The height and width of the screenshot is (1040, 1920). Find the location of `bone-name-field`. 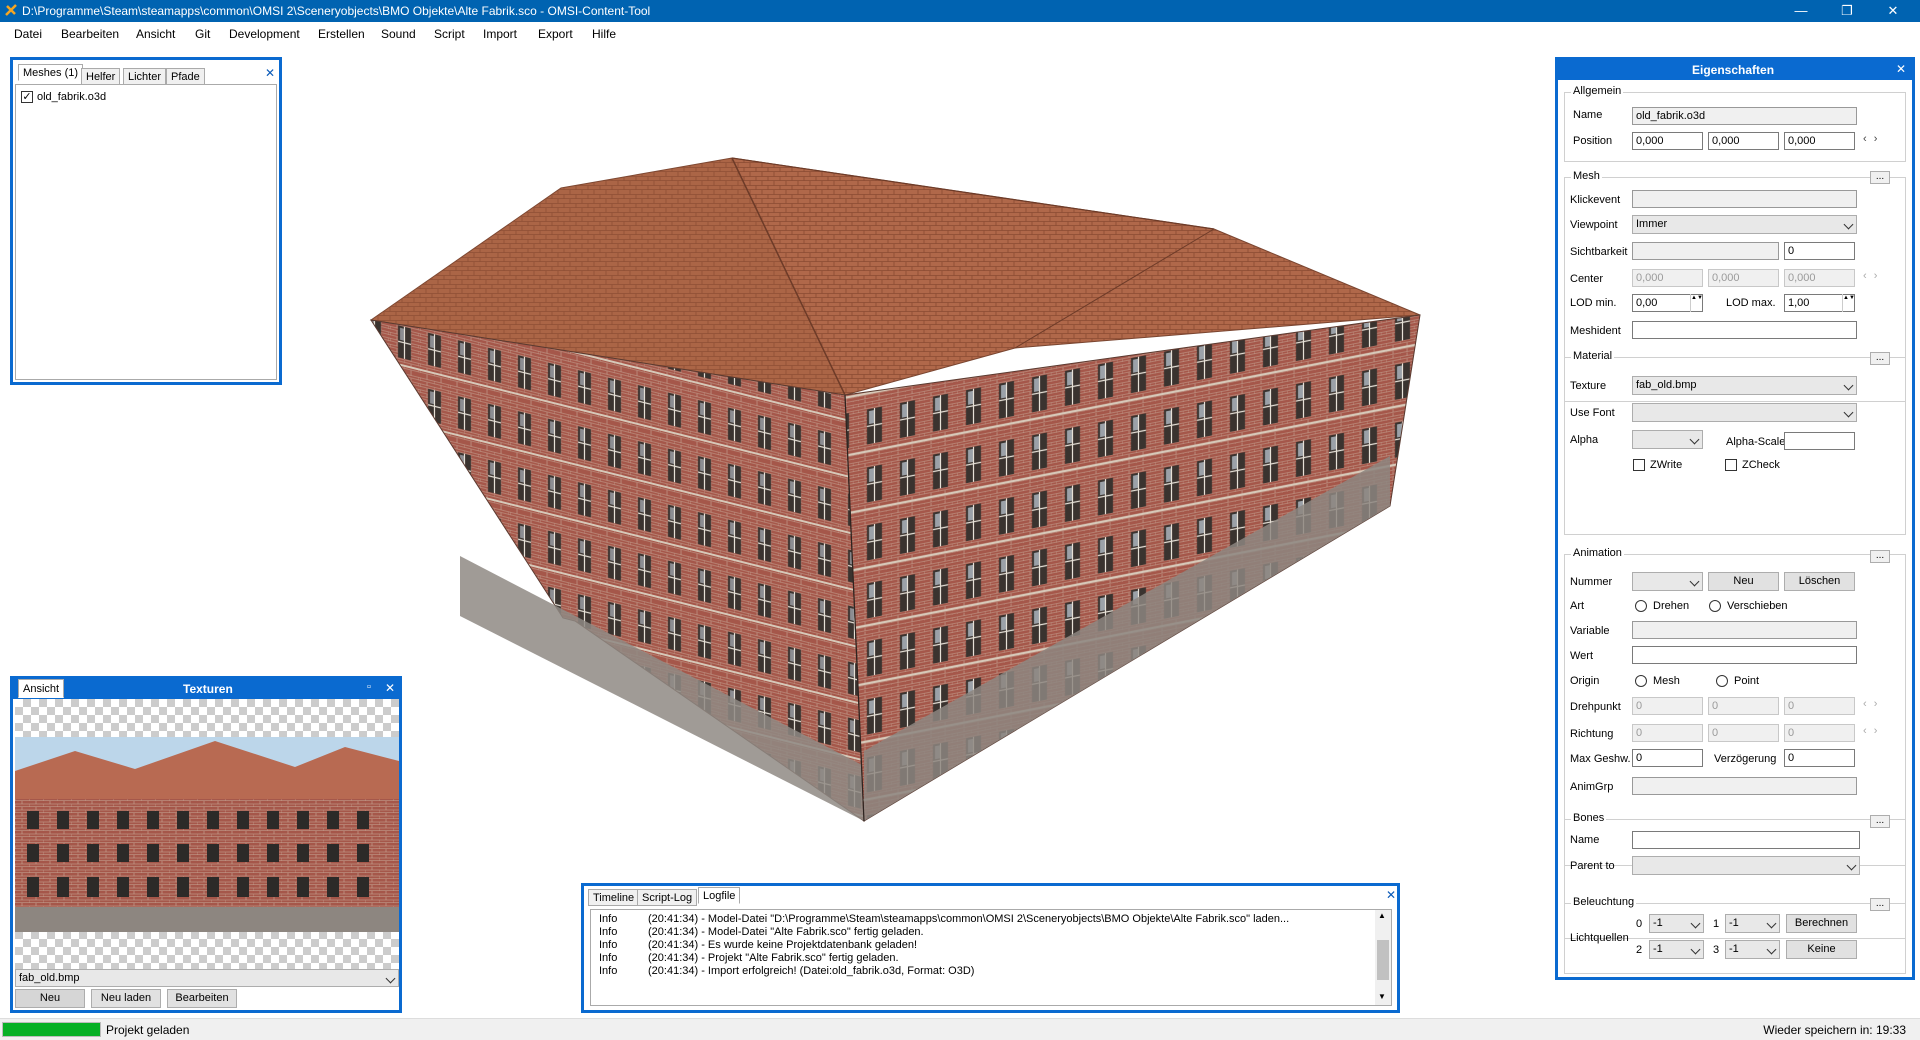

bone-name-field is located at coordinates (1746, 840).